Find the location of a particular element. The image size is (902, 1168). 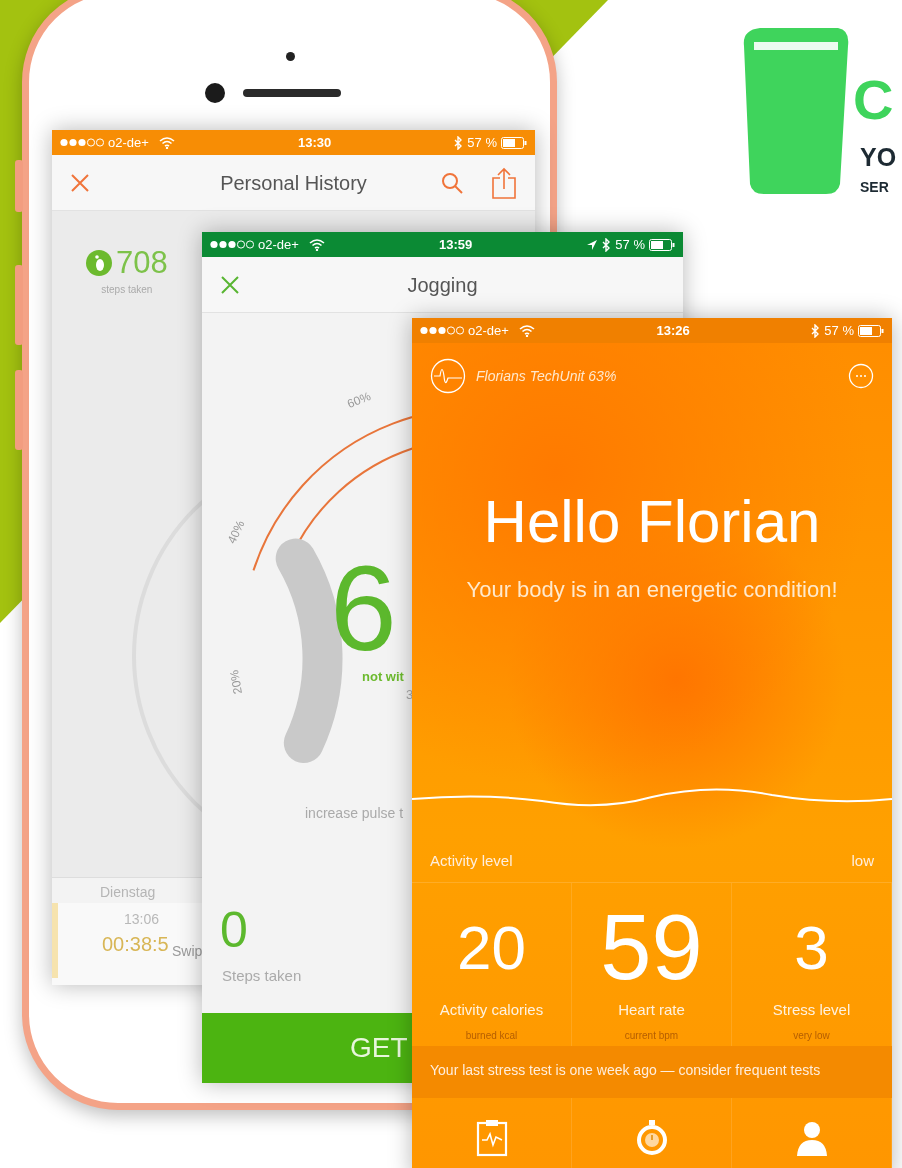

day-label: Dienstag is located at coordinates (128, 892).